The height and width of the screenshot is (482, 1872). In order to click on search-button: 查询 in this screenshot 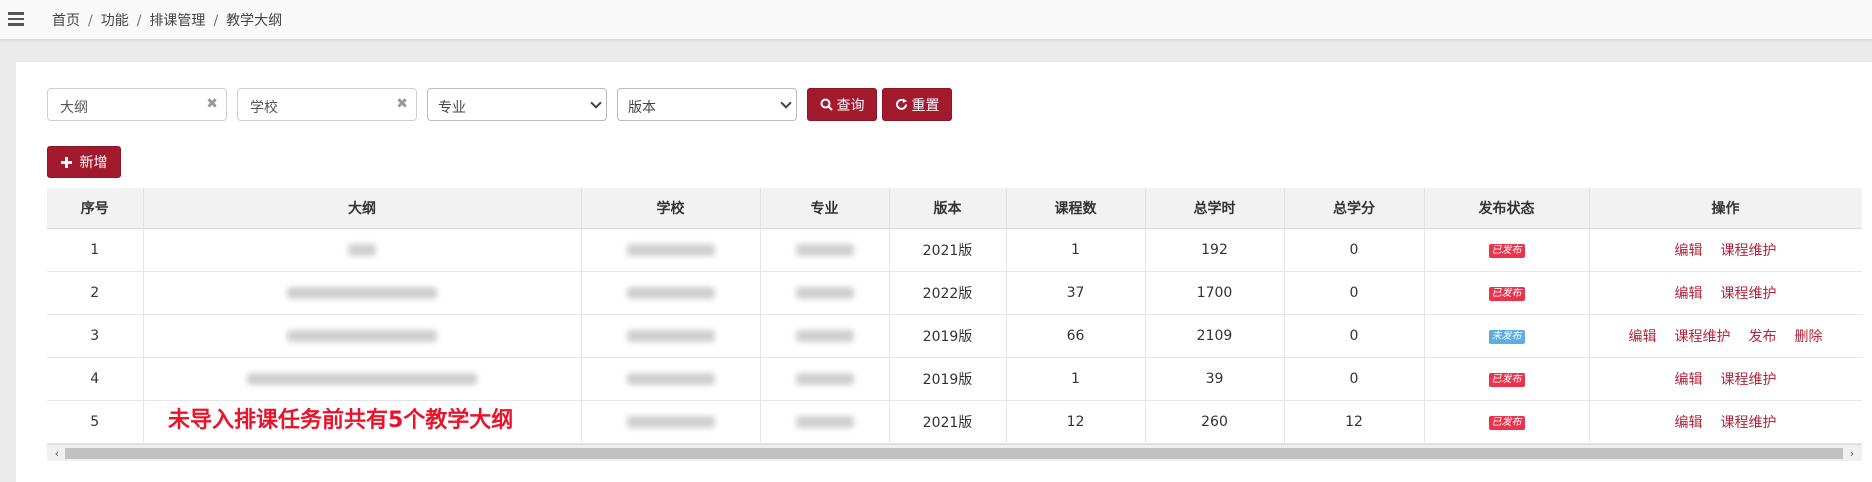, I will do `click(842, 104)`.